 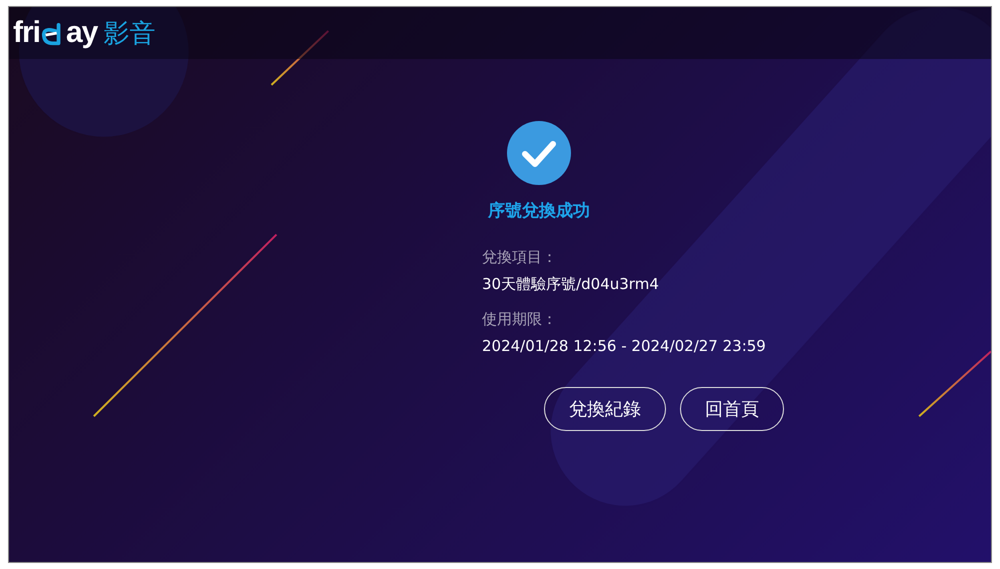 What do you see at coordinates (624, 346) in the screenshot?
I see `detail-value: 2024/01/28 12:56 - 2024/02/27 23:59` at bounding box center [624, 346].